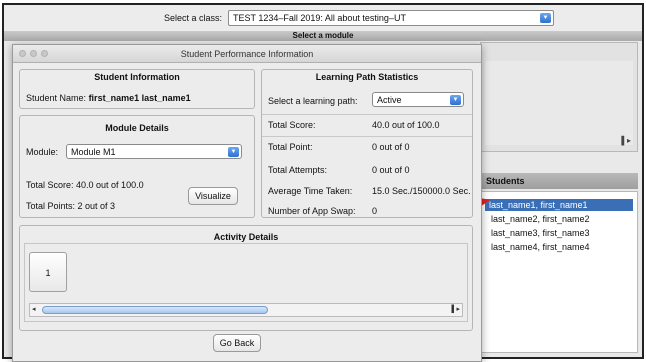 This screenshot has width=646, height=362. I want to click on module-label: Module:, so click(42, 152).